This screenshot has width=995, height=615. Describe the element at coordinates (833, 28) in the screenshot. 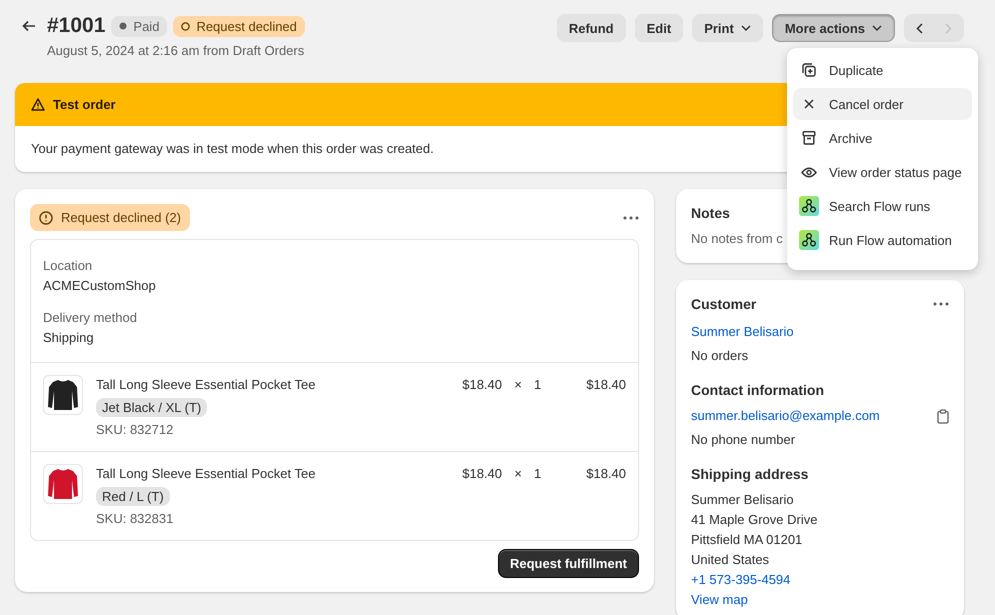

I see `dropdown-button: More actions` at that location.